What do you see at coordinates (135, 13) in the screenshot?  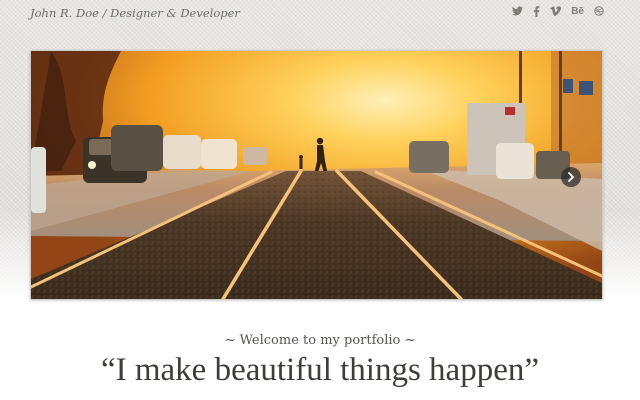 I see `site-title: John R. Doe / Designer & Developer` at bounding box center [135, 13].